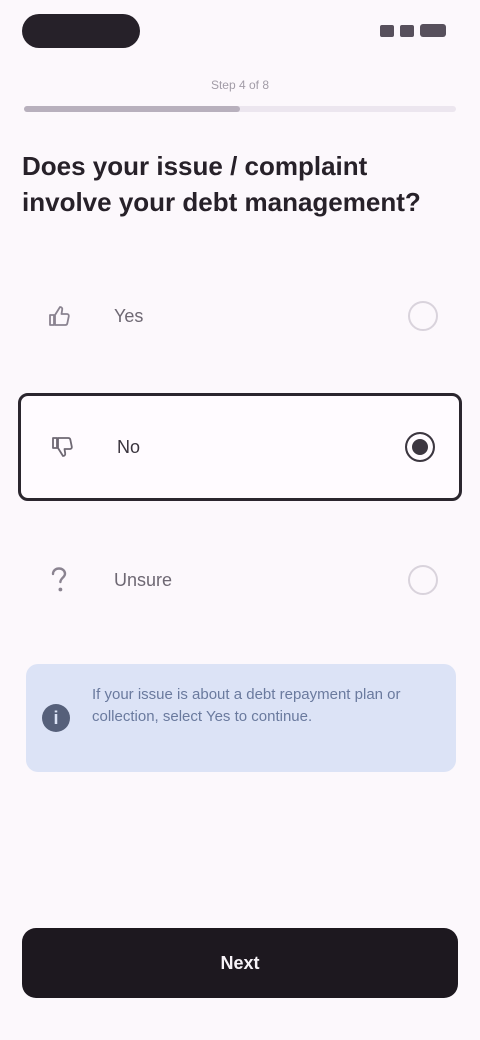 The image size is (480, 1040). I want to click on question-mark-icon, so click(59, 580).